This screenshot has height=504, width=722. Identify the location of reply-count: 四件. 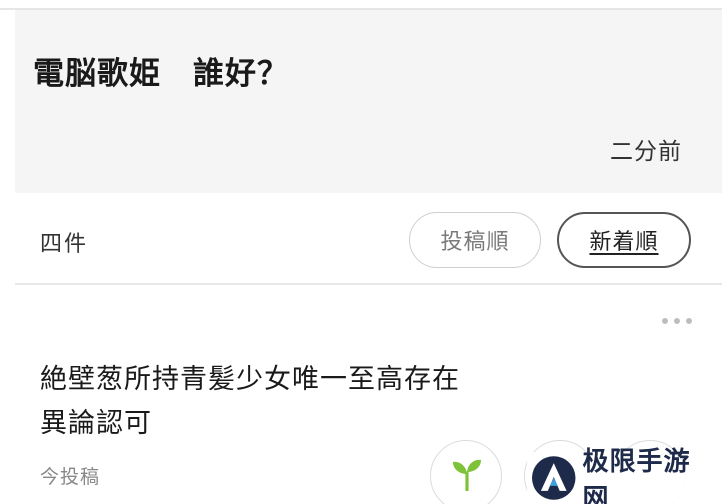
(64, 244).